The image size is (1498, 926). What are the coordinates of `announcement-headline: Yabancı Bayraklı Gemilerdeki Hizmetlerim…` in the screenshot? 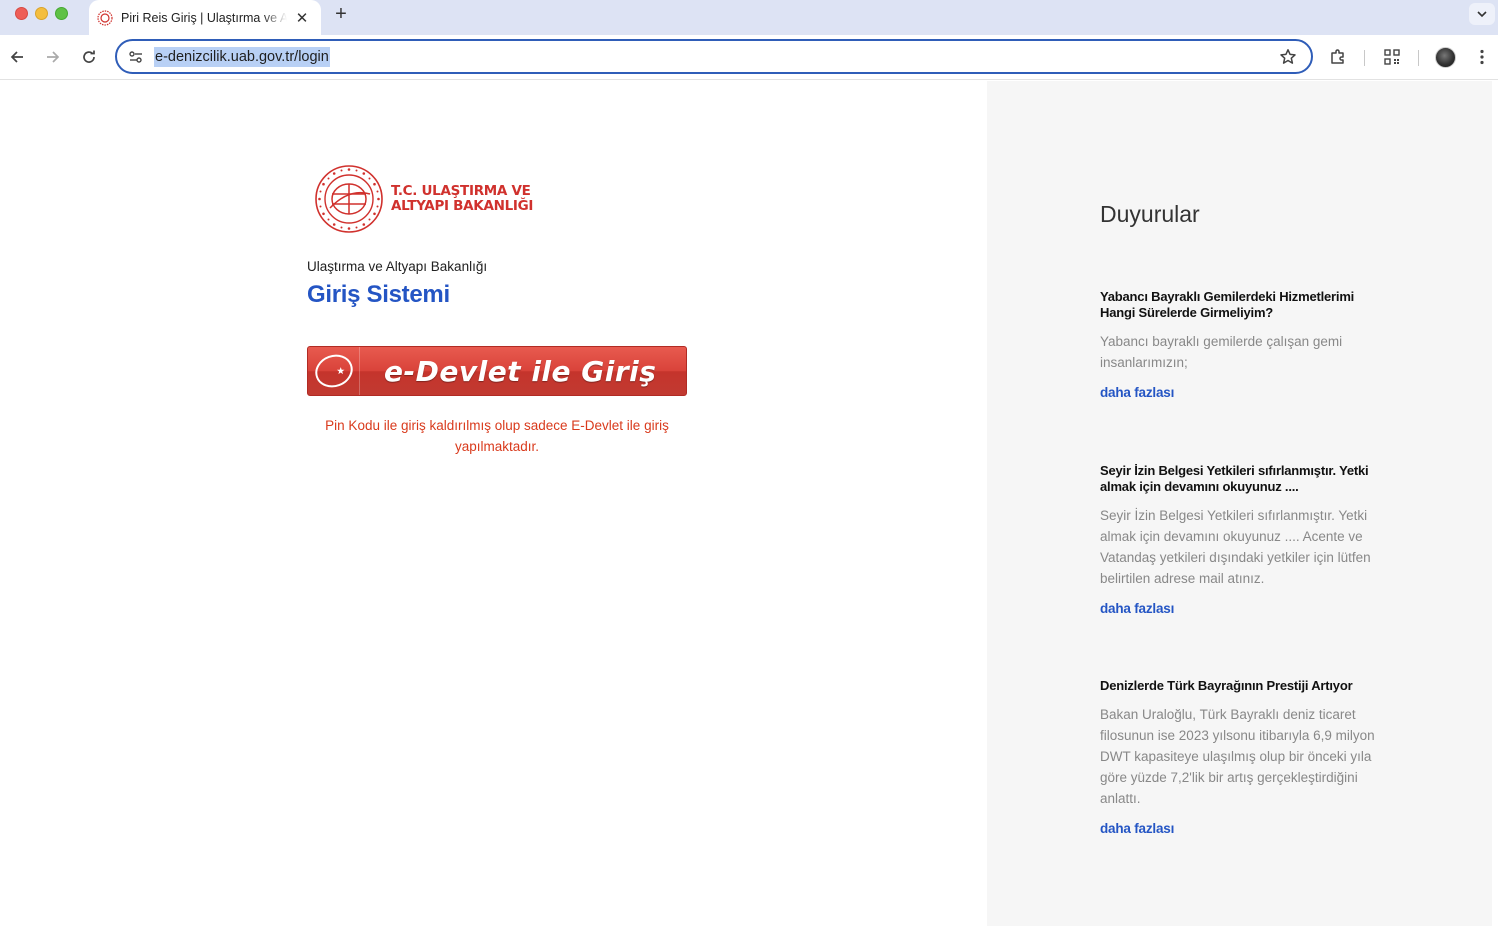 It's located at (1227, 304).